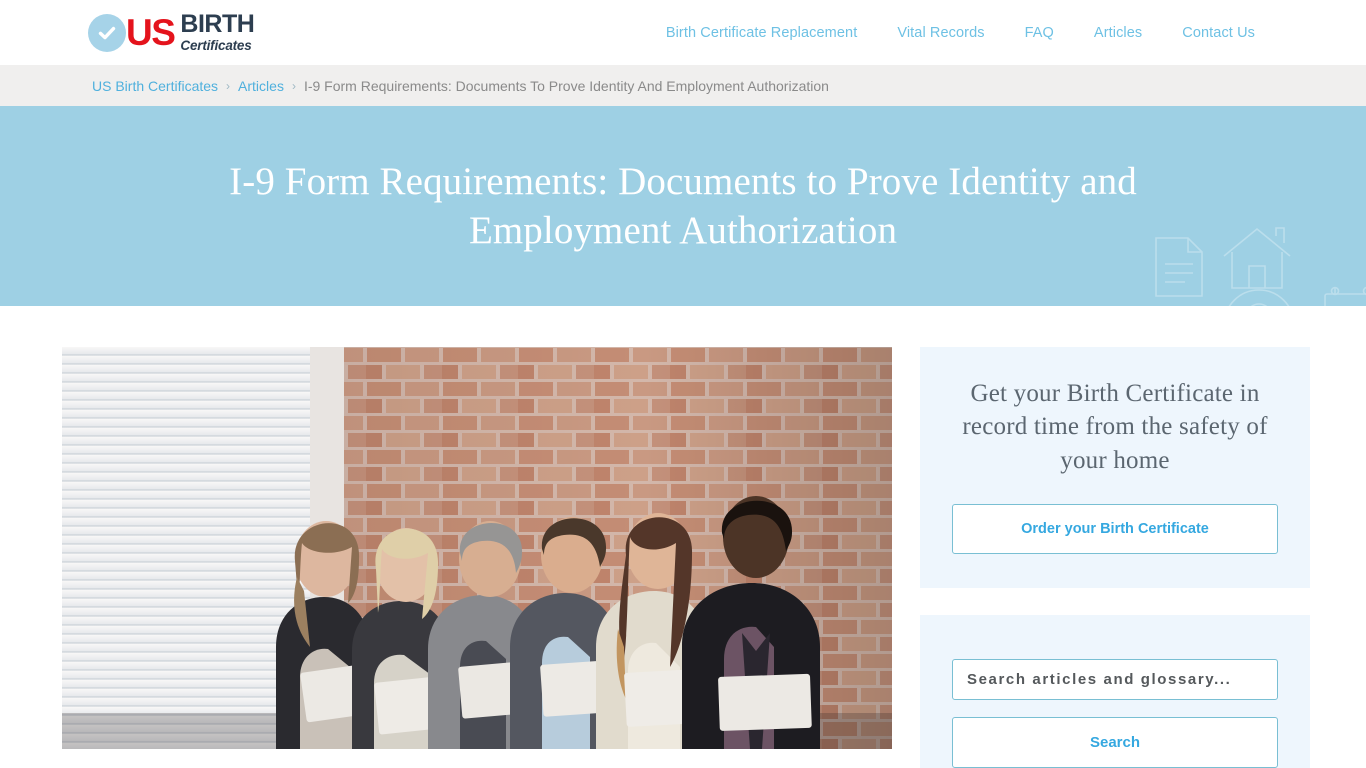  I want to click on search-box: Search, so click(1115, 691).